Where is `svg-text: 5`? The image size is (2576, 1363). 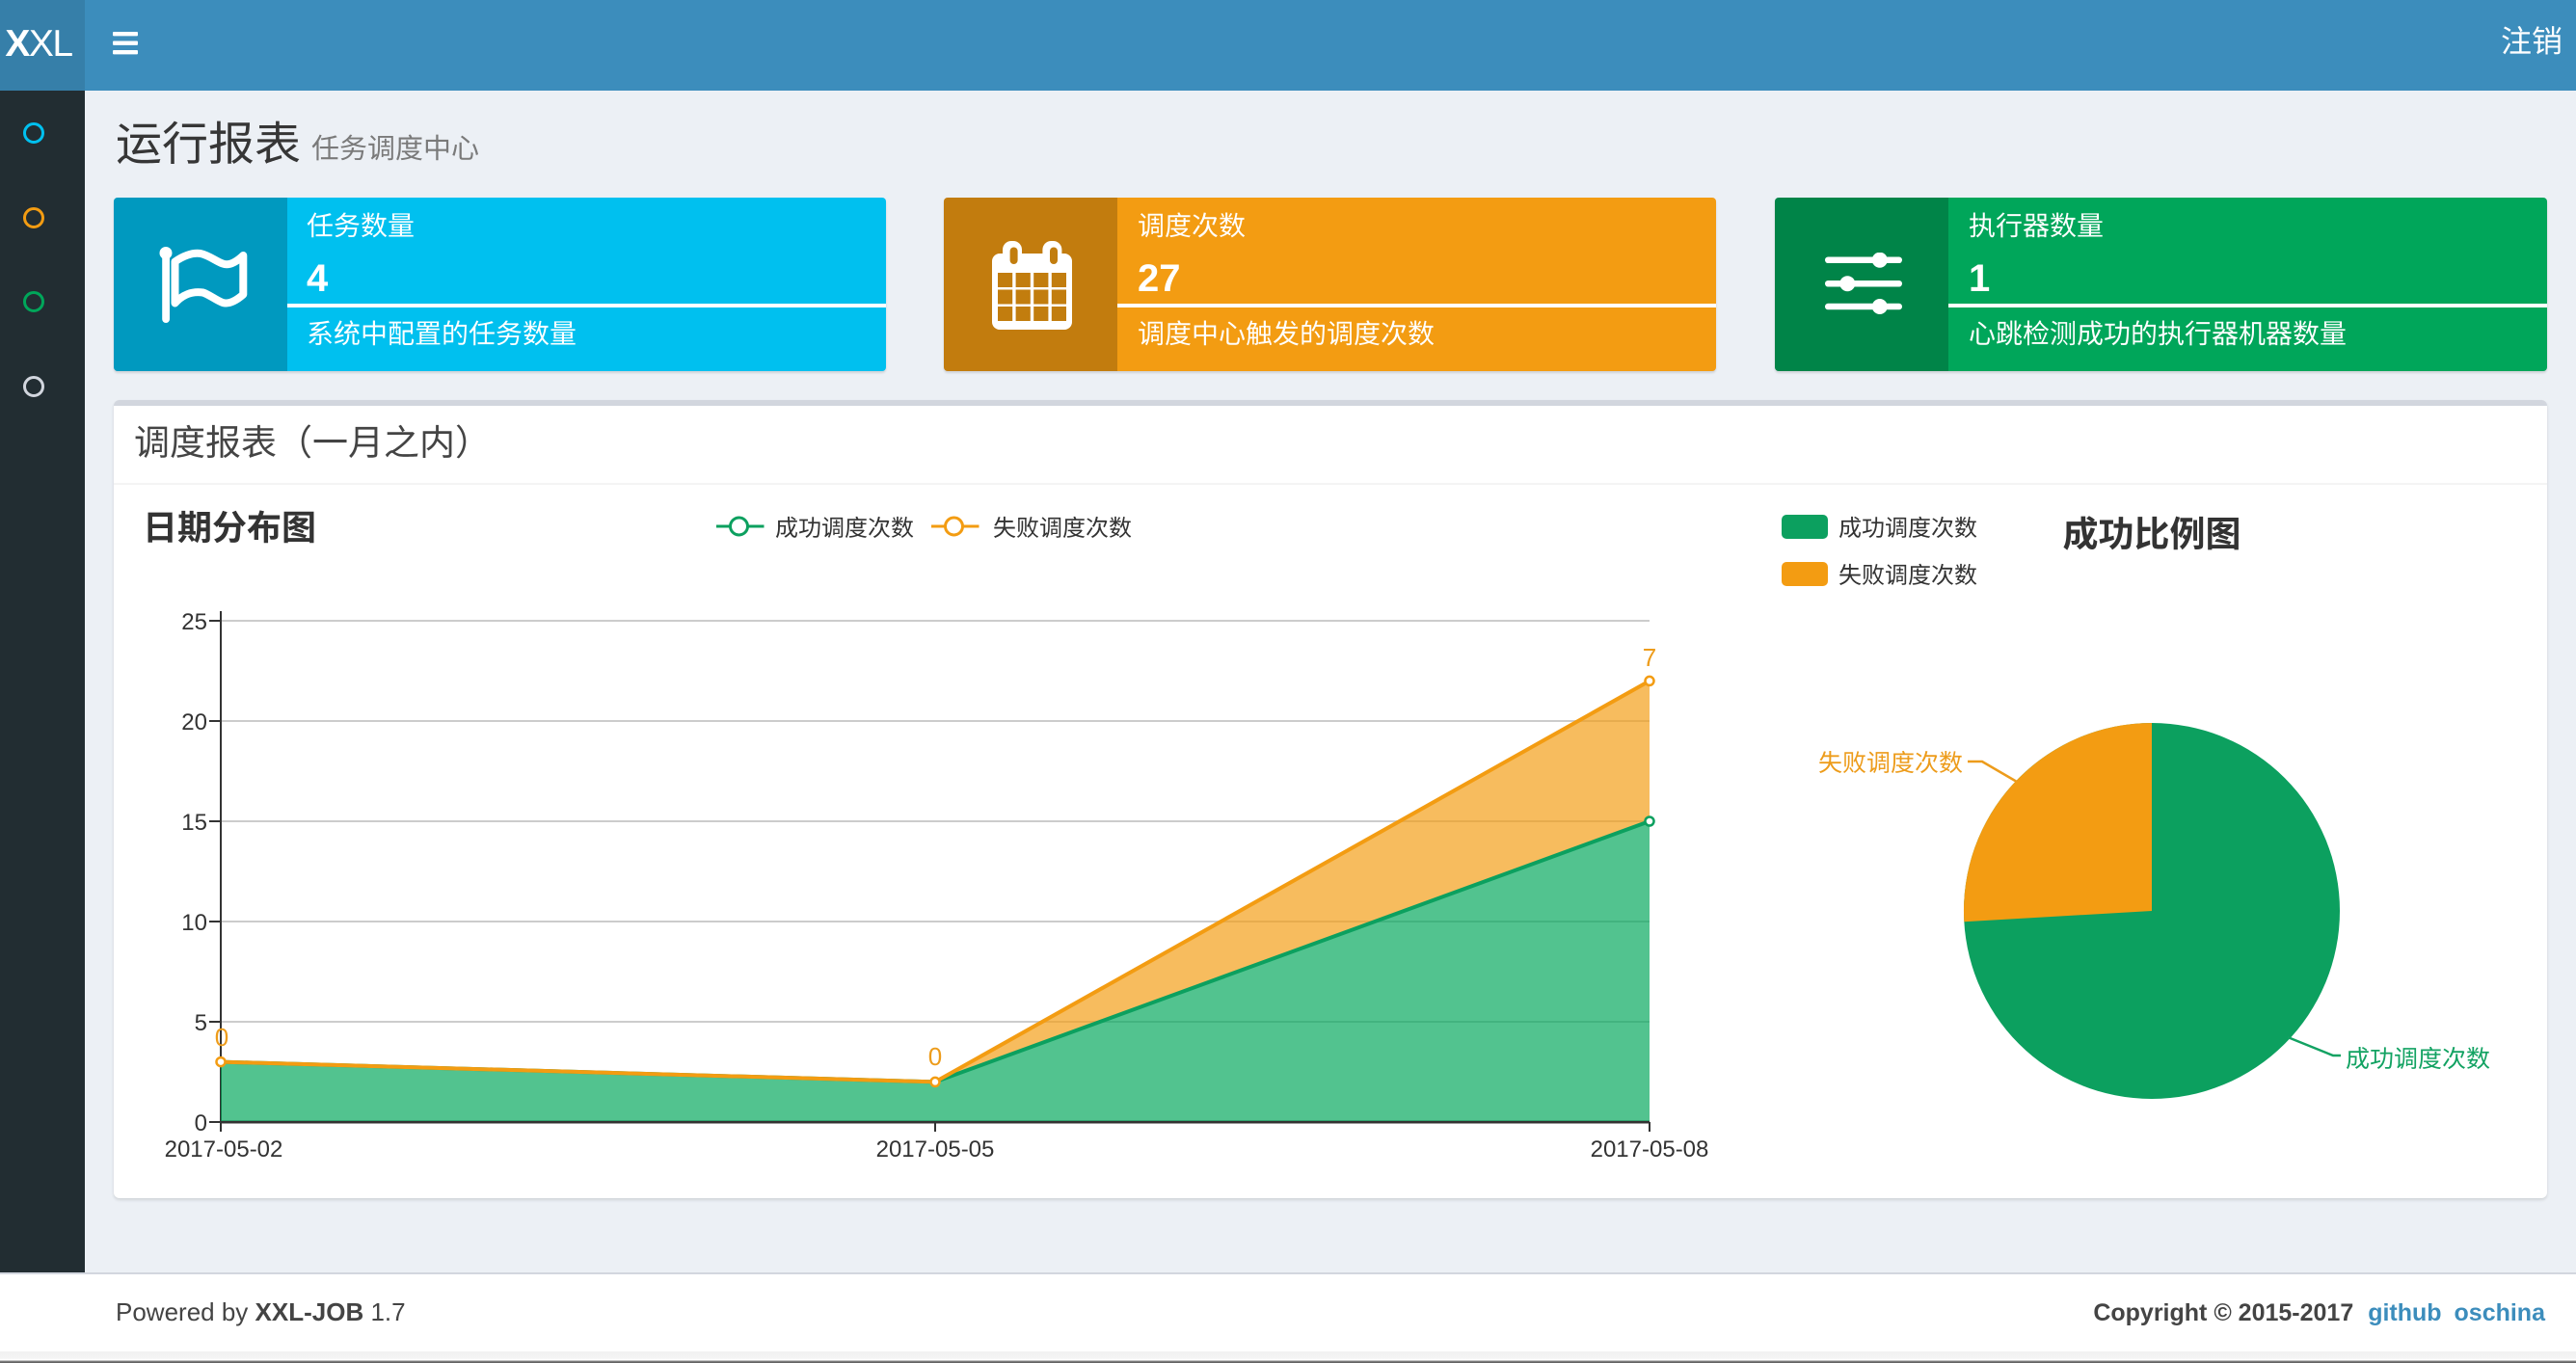
svg-text: 5 is located at coordinates (201, 1023).